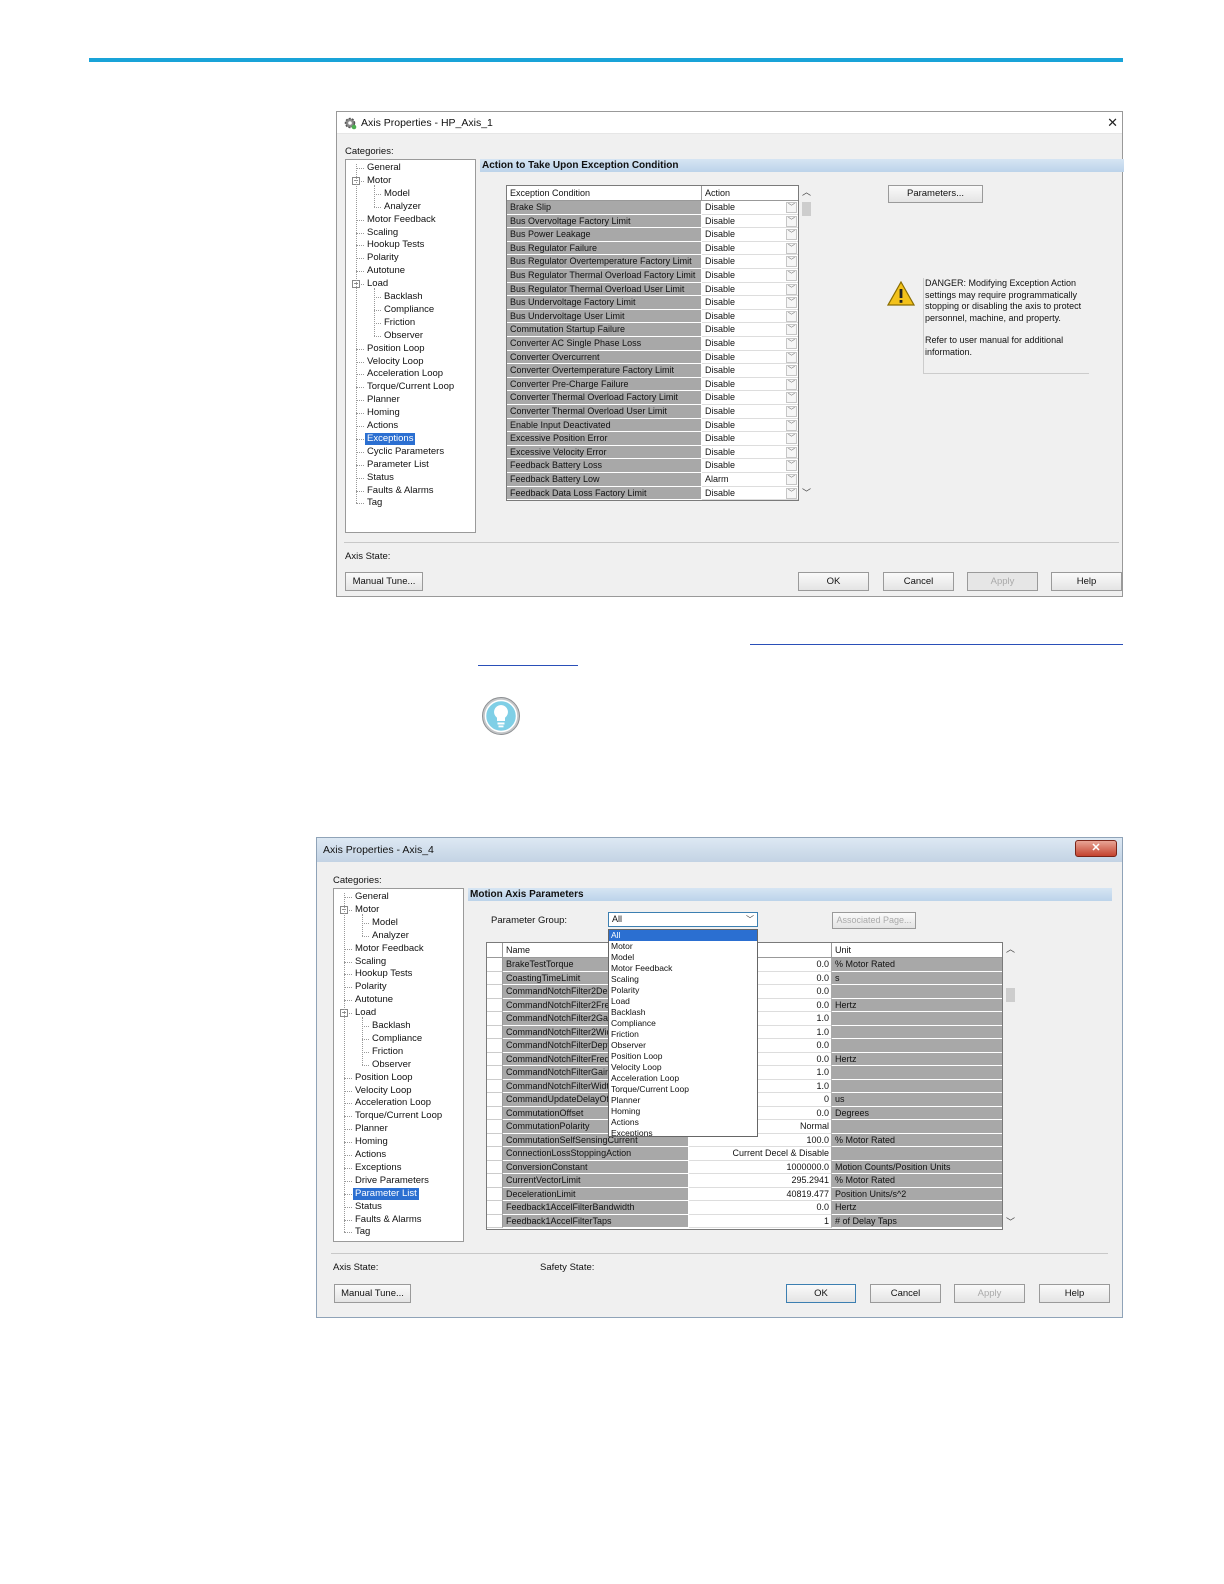  What do you see at coordinates (760, 1181) in the screenshot?
I see `parameter-value-cell: 295.2941` at bounding box center [760, 1181].